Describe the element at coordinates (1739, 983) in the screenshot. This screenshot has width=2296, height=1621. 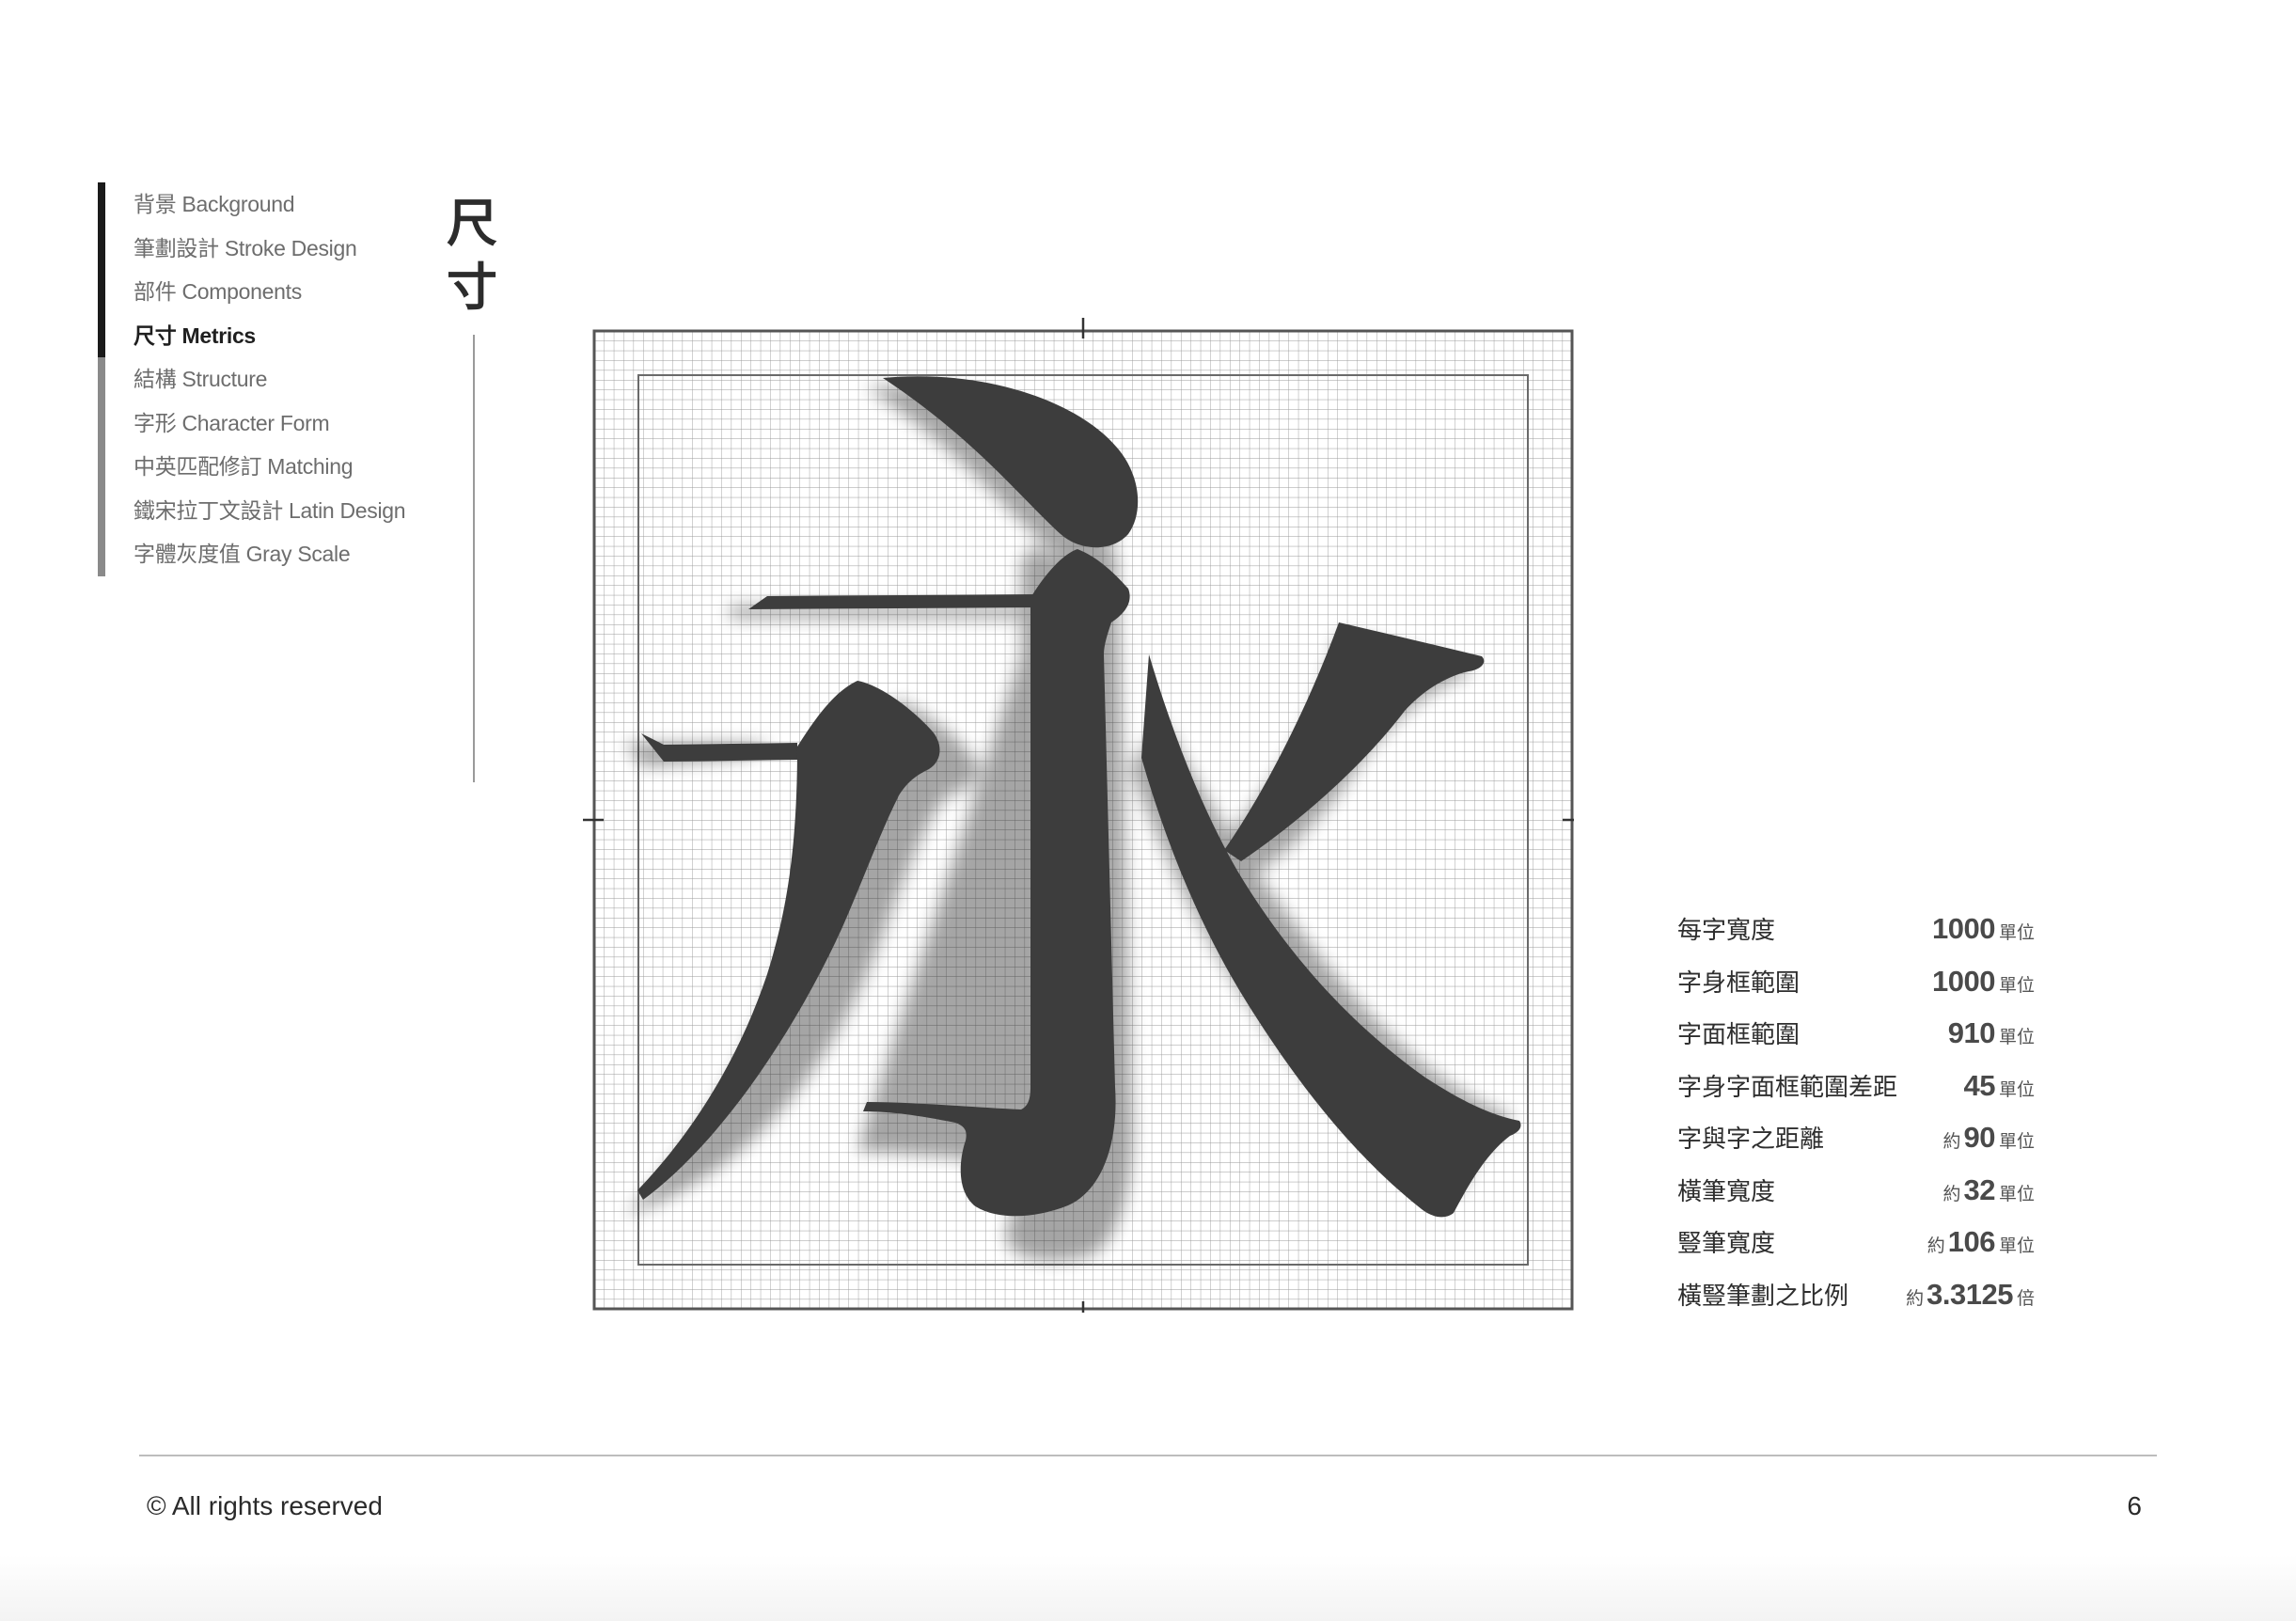
I see `metric-label: 字身框範圍` at that location.